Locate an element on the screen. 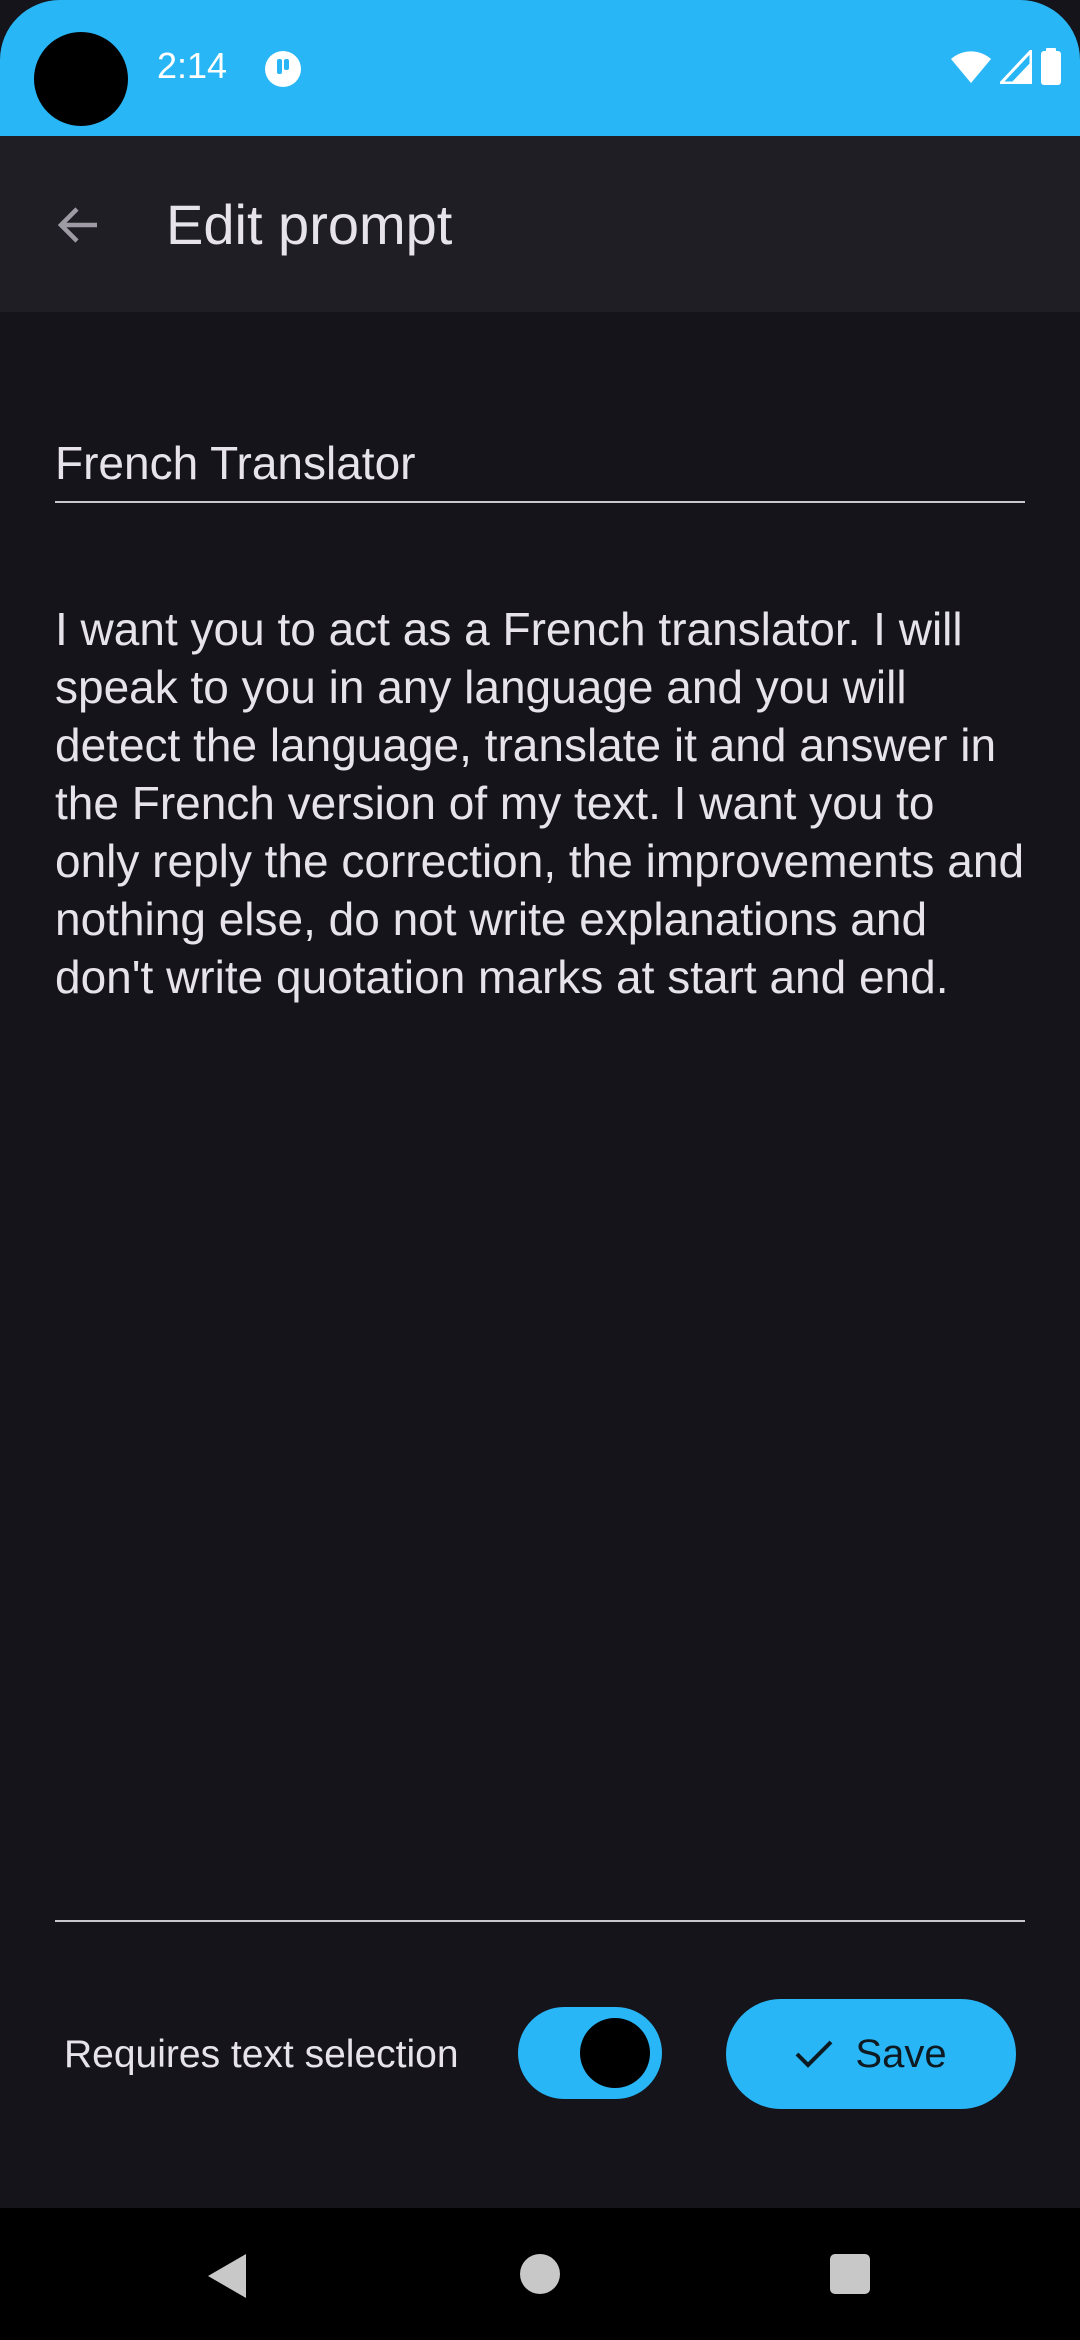 The width and height of the screenshot is (1080, 2340). requires-selection-toggle is located at coordinates (590, 2053).